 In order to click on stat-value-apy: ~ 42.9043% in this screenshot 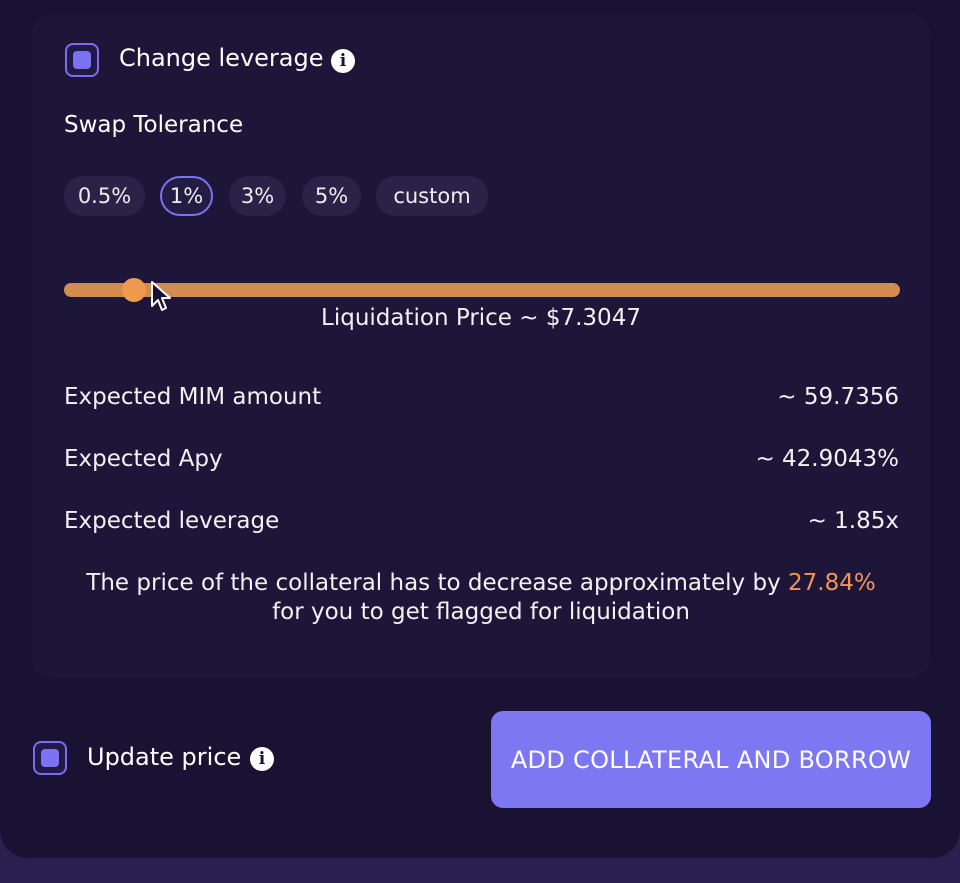, I will do `click(827, 459)`.